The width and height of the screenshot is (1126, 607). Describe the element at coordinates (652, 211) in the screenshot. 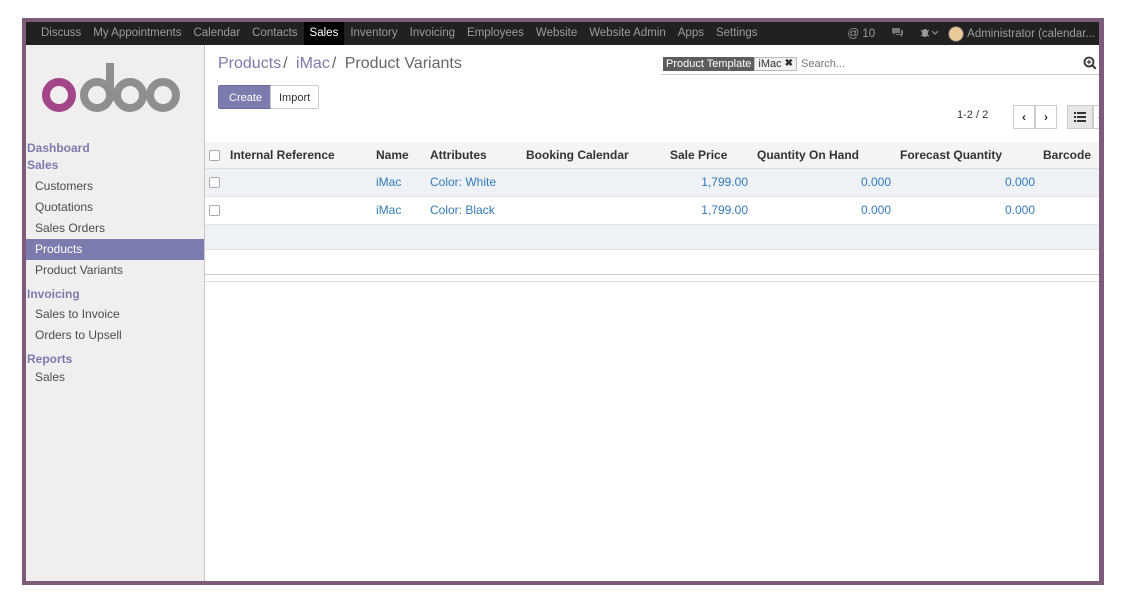

I see `table-row: iMac Color: Black 1,799.00 0.000 0.000` at that location.